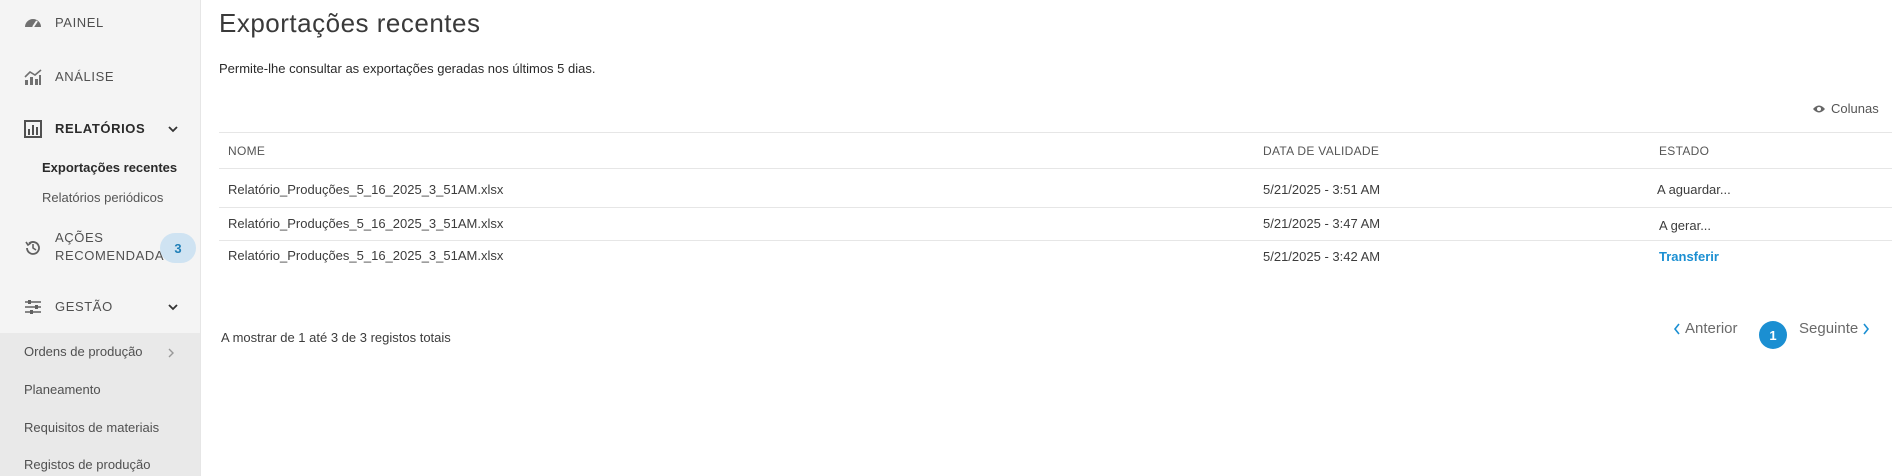  What do you see at coordinates (79, 22) in the screenshot?
I see `sidebar-item-label: PAINEL` at bounding box center [79, 22].